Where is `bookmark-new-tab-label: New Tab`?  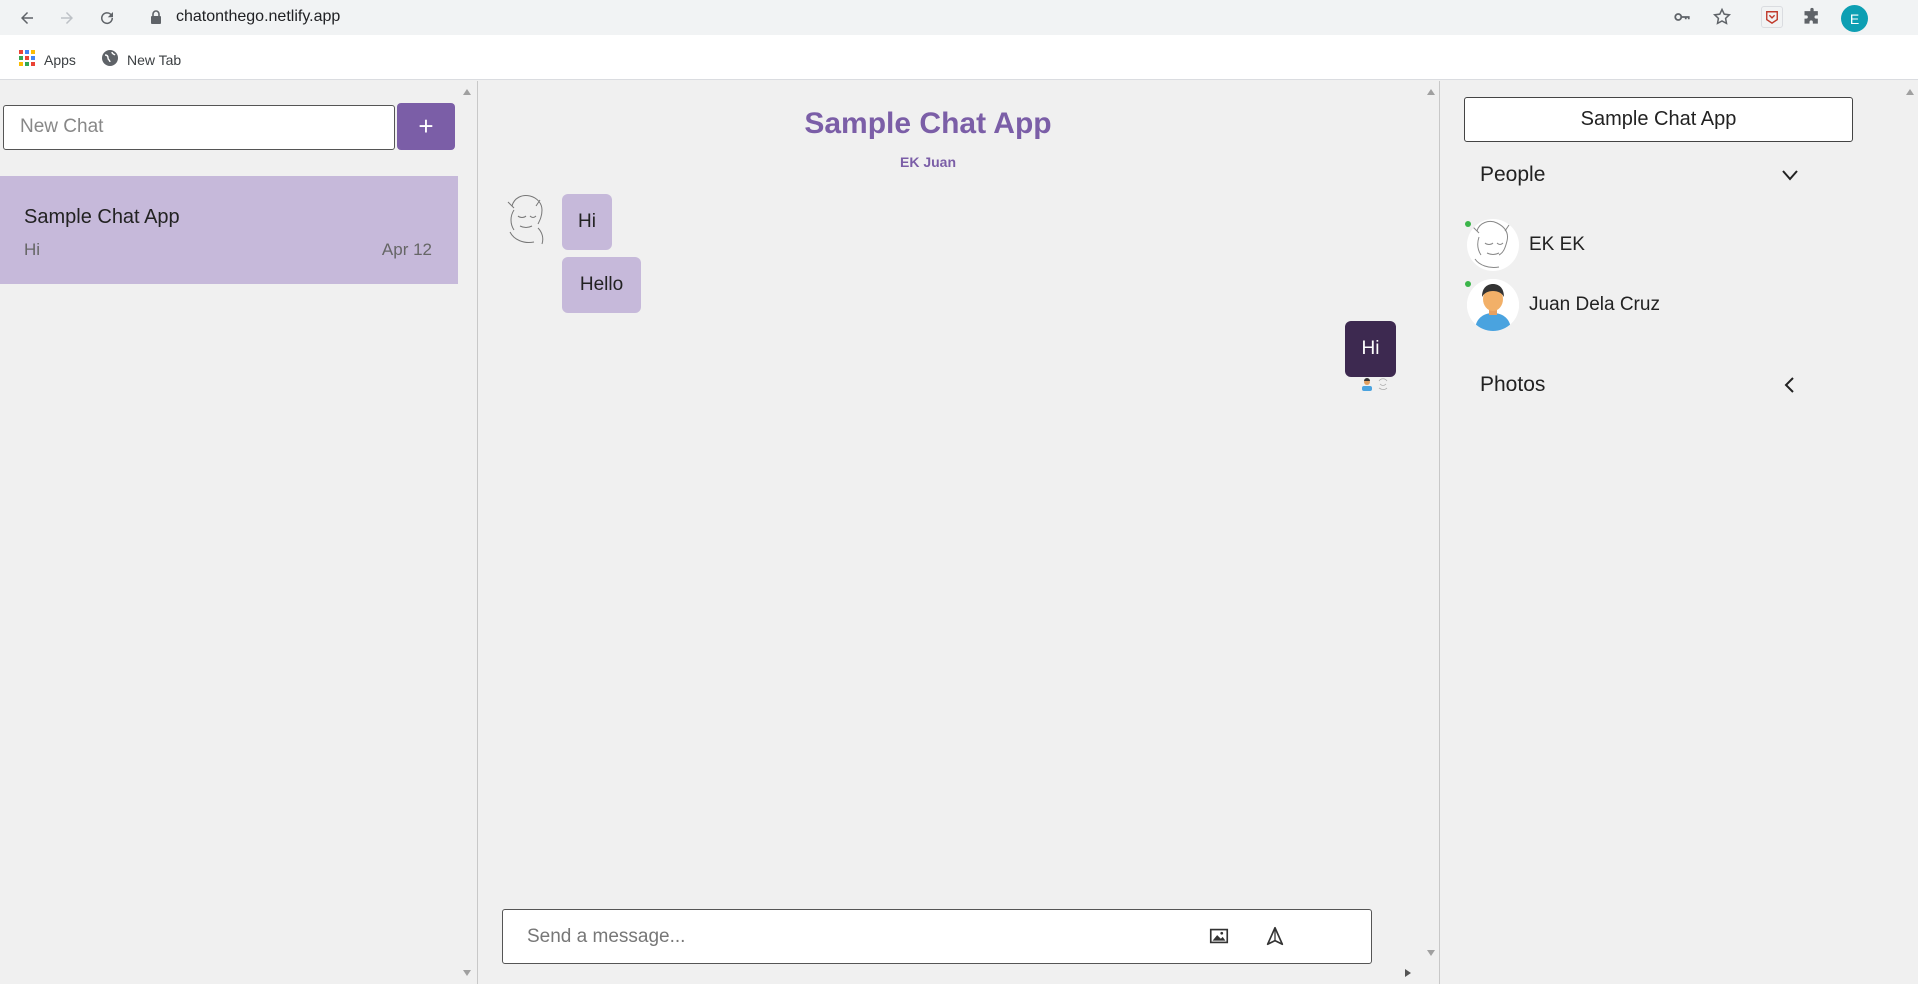 bookmark-new-tab-label: New Tab is located at coordinates (154, 59).